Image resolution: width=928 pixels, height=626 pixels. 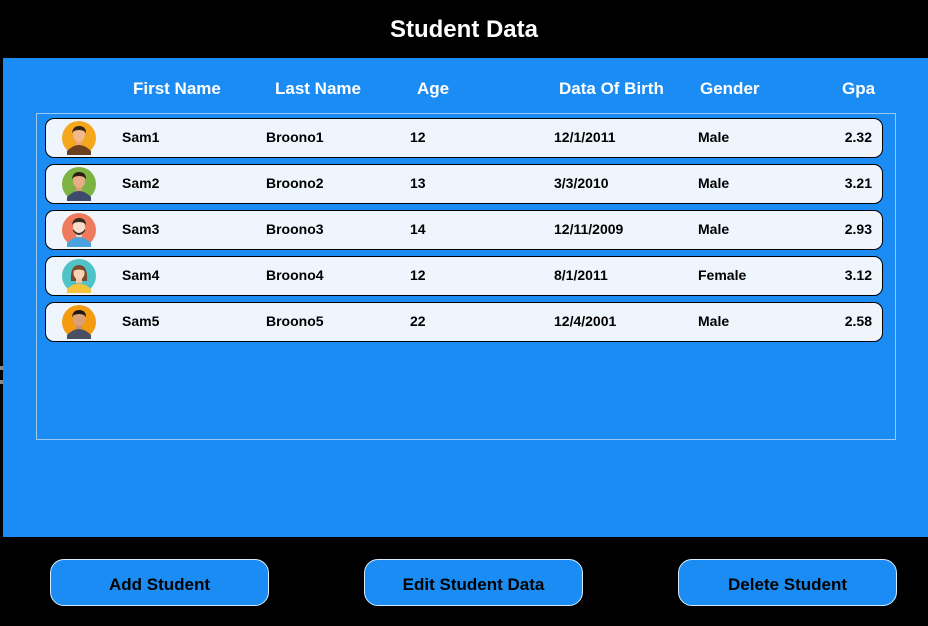 What do you see at coordinates (295, 275) in the screenshot?
I see `last-name-cell: Broono4` at bounding box center [295, 275].